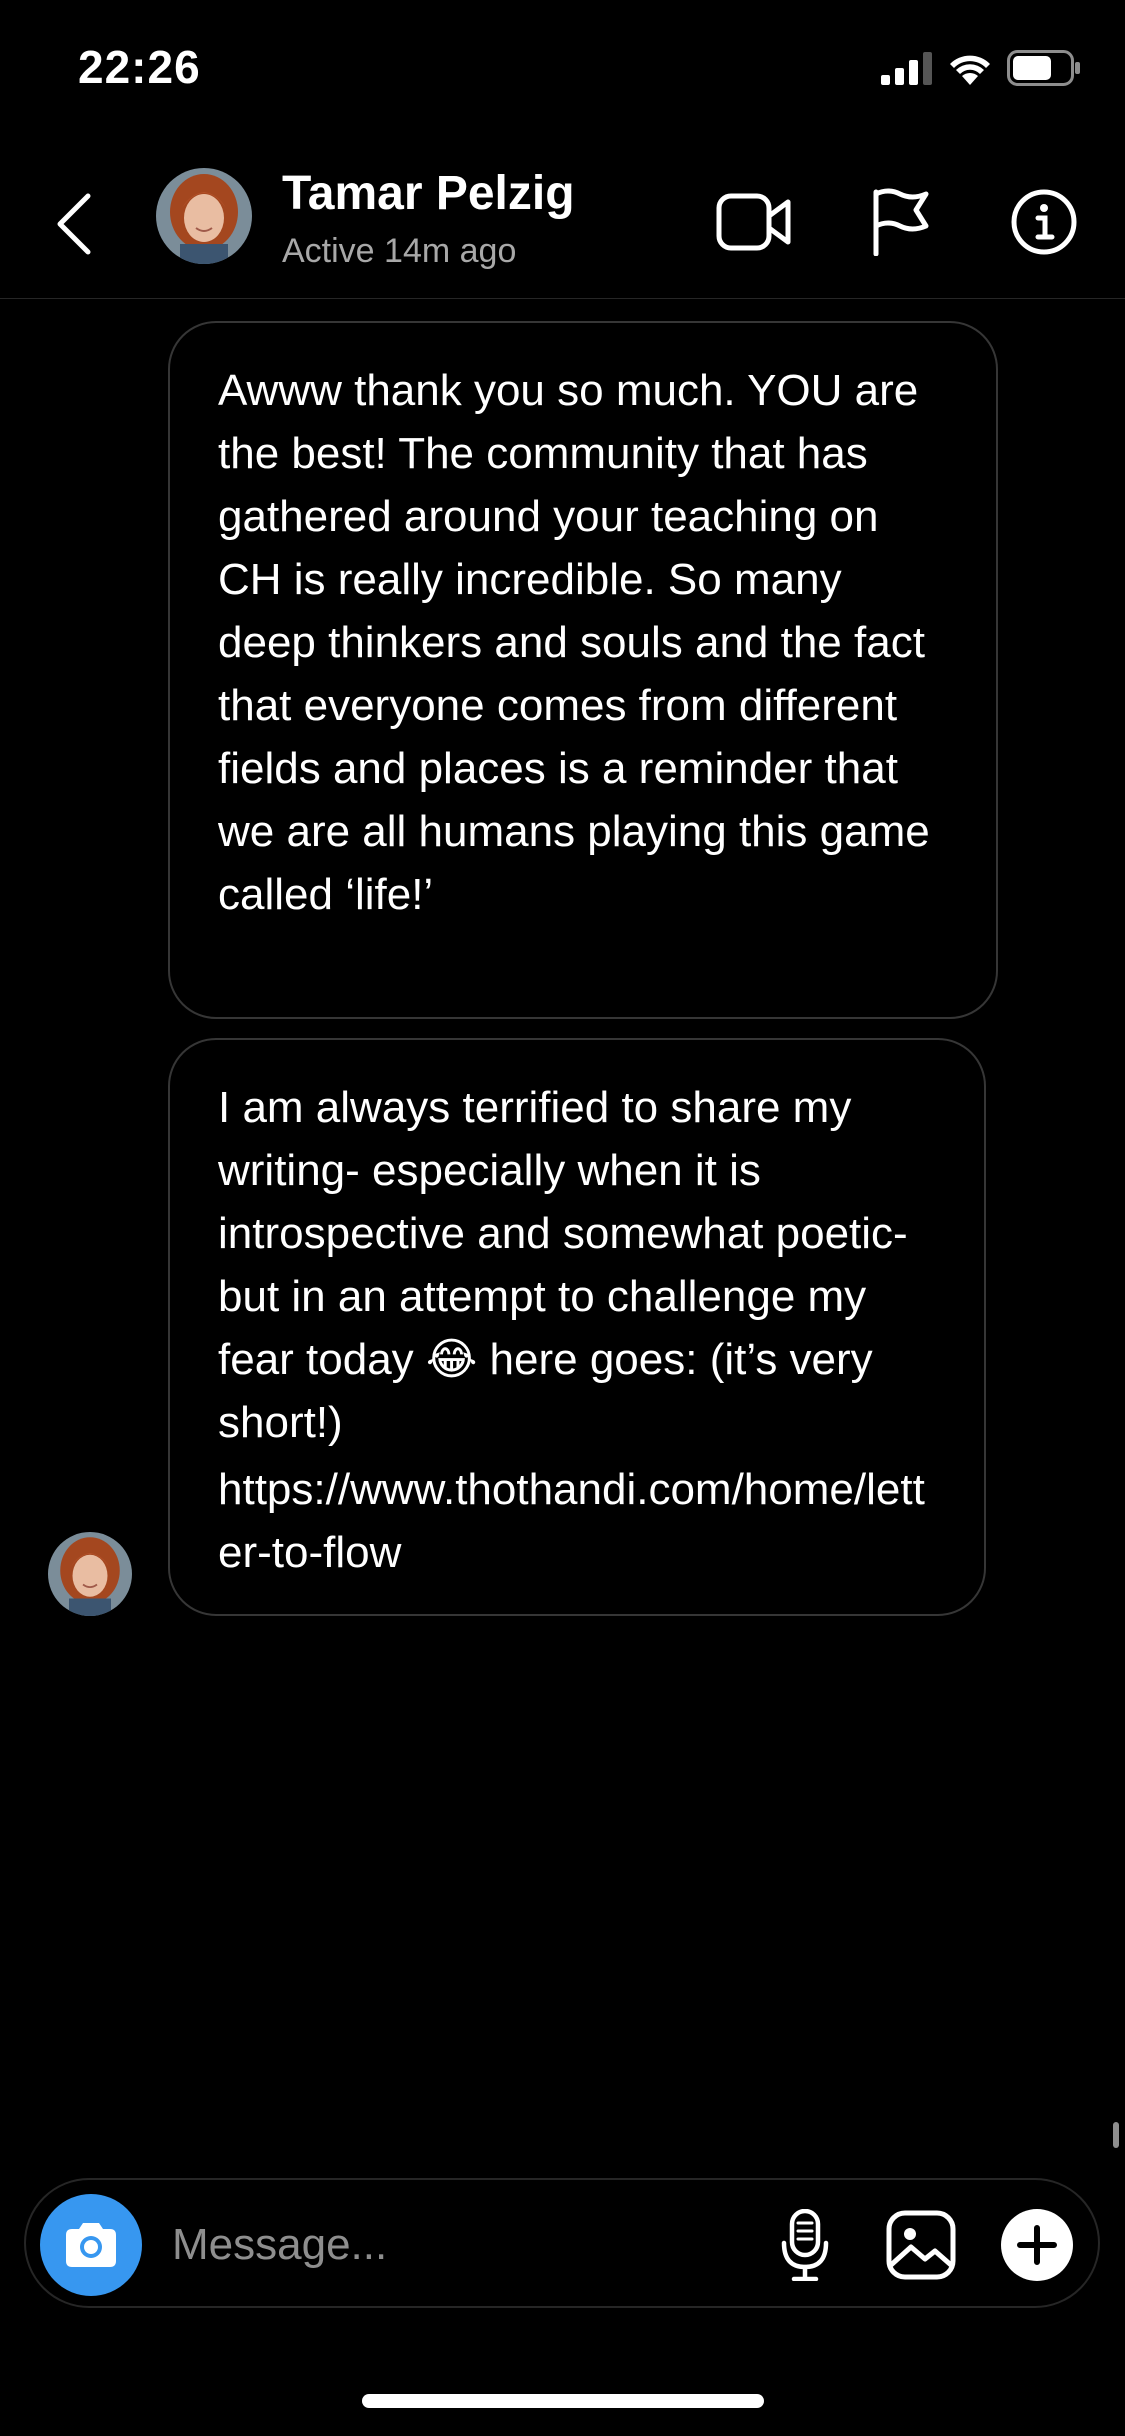  What do you see at coordinates (1116, 2135) in the screenshot?
I see `scrollbar` at bounding box center [1116, 2135].